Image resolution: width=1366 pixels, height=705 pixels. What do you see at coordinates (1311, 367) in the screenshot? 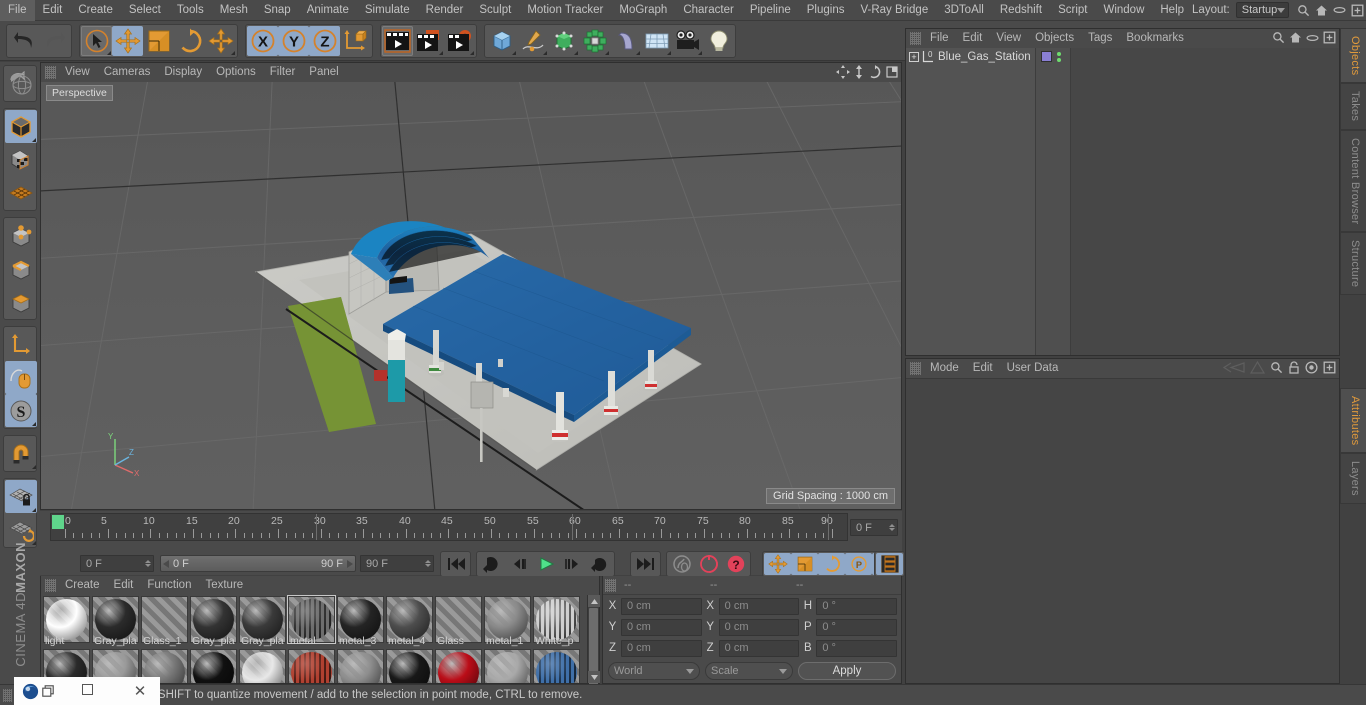
I see `target-icon` at bounding box center [1311, 367].